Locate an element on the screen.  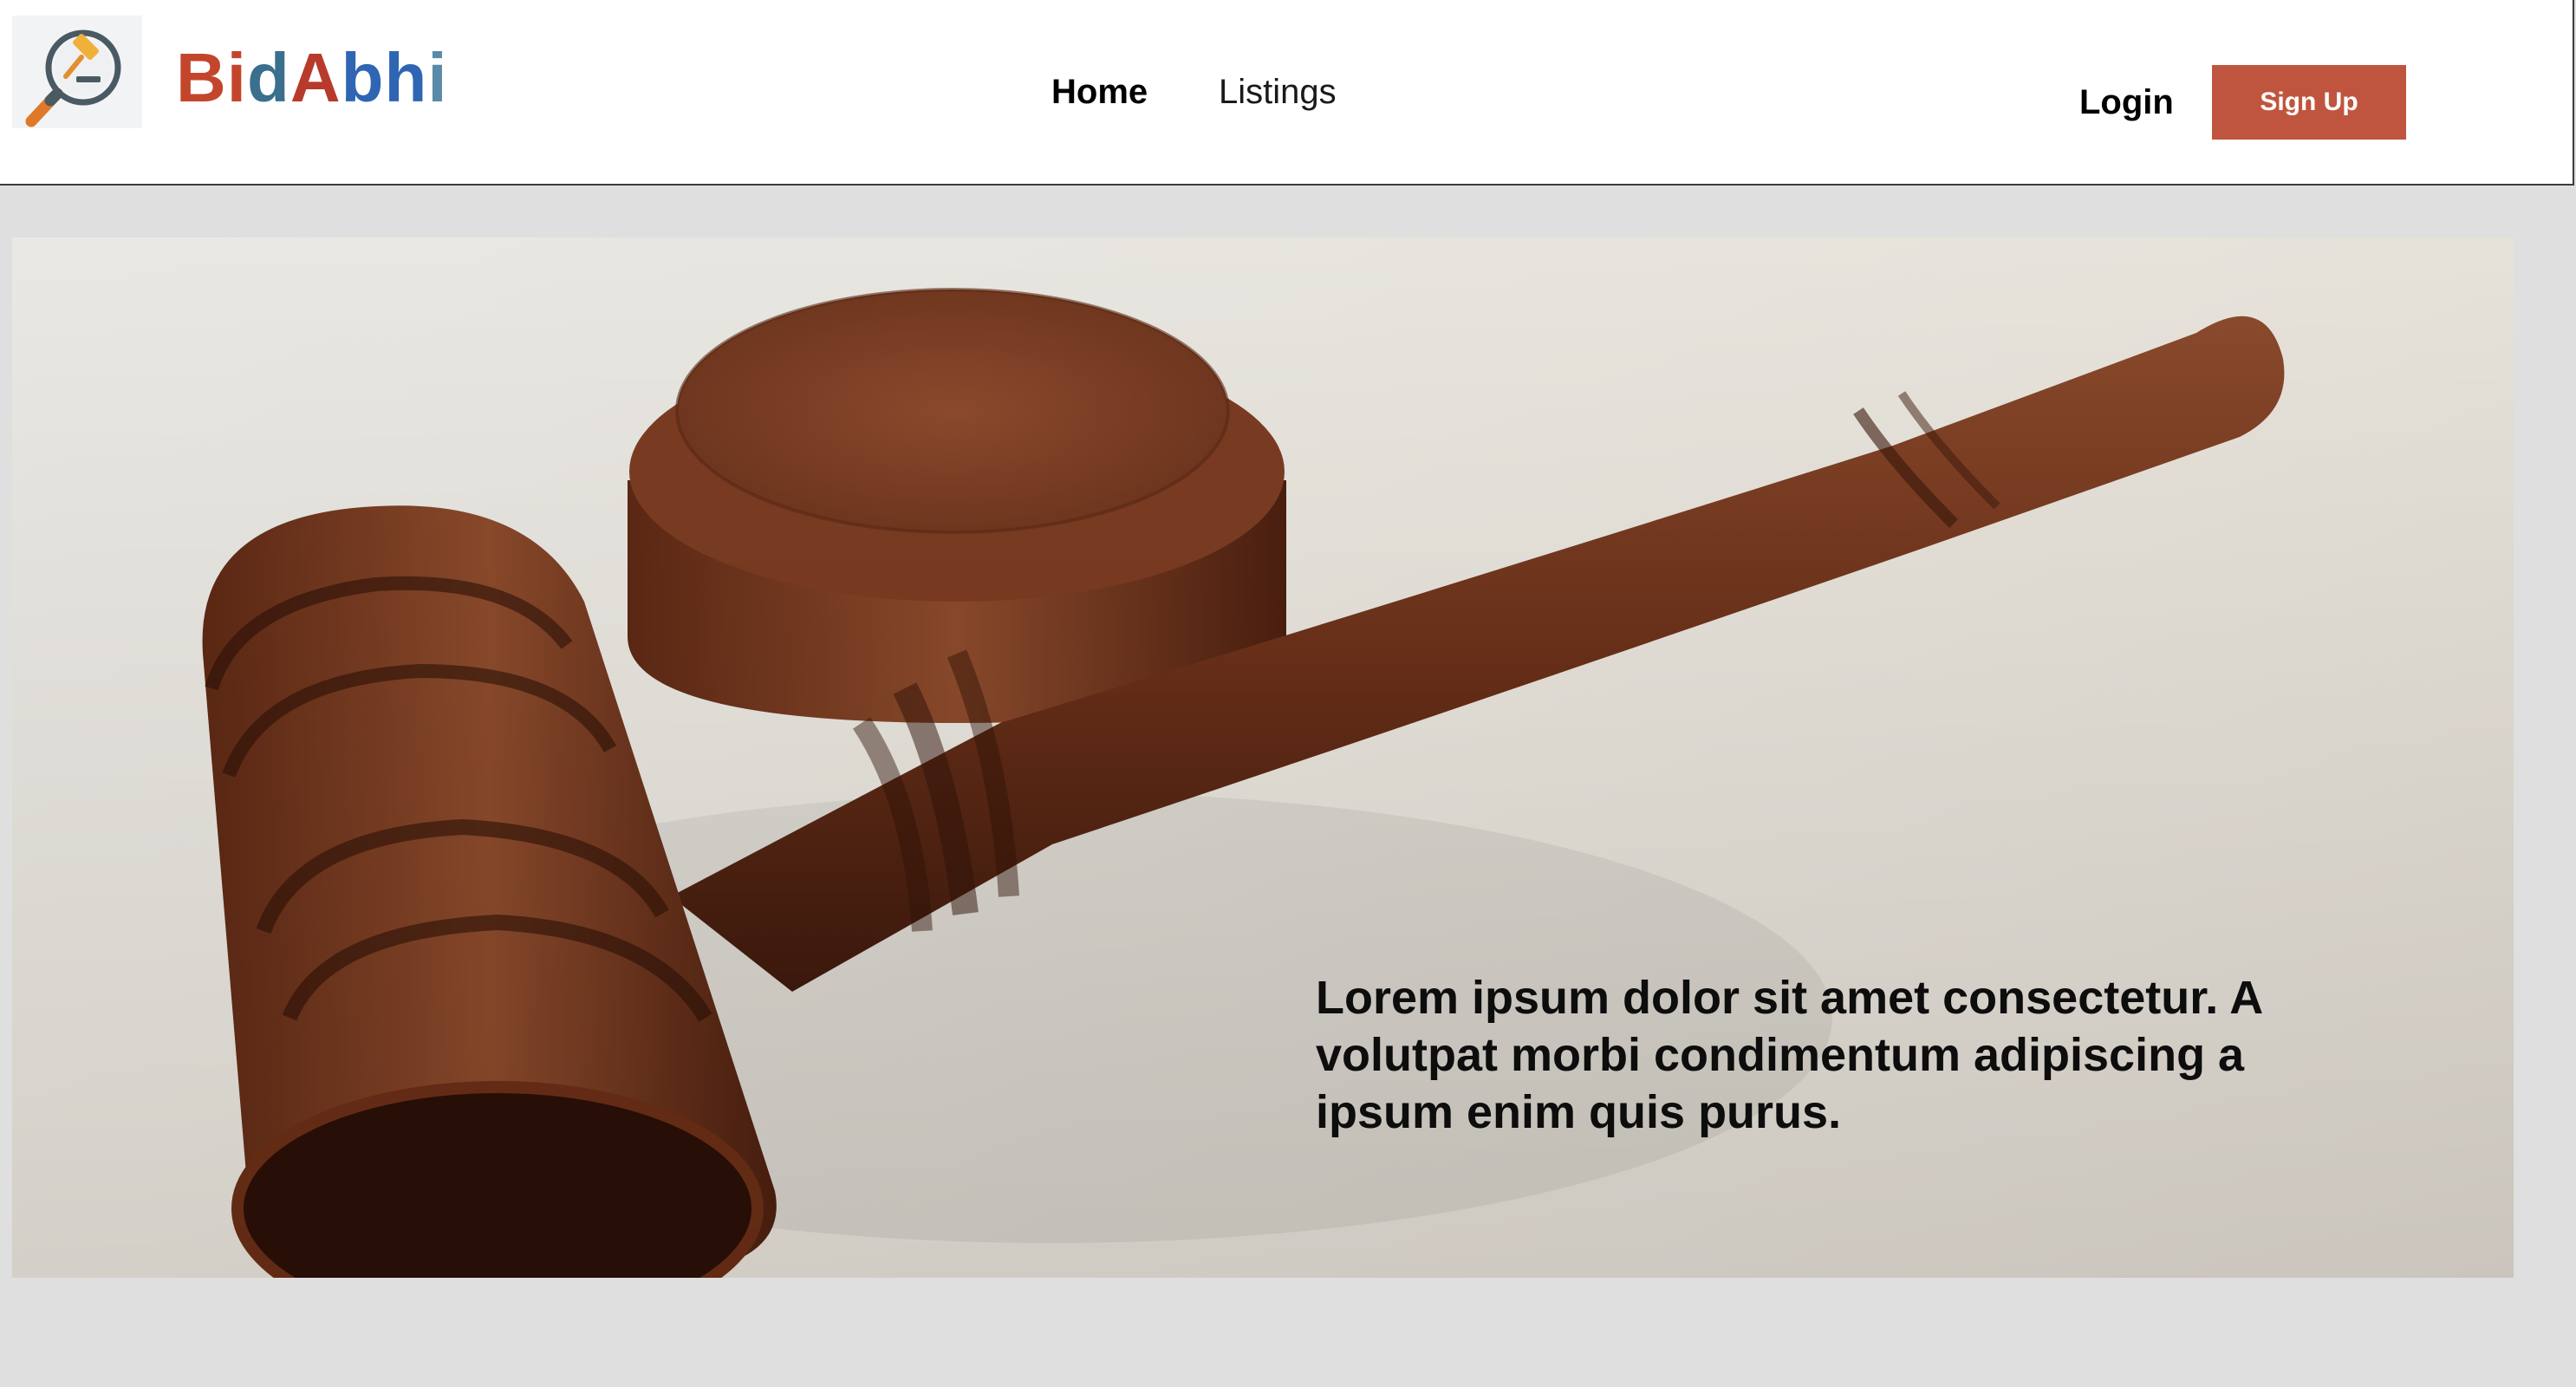
brand-letter: d is located at coordinates (268, 77).